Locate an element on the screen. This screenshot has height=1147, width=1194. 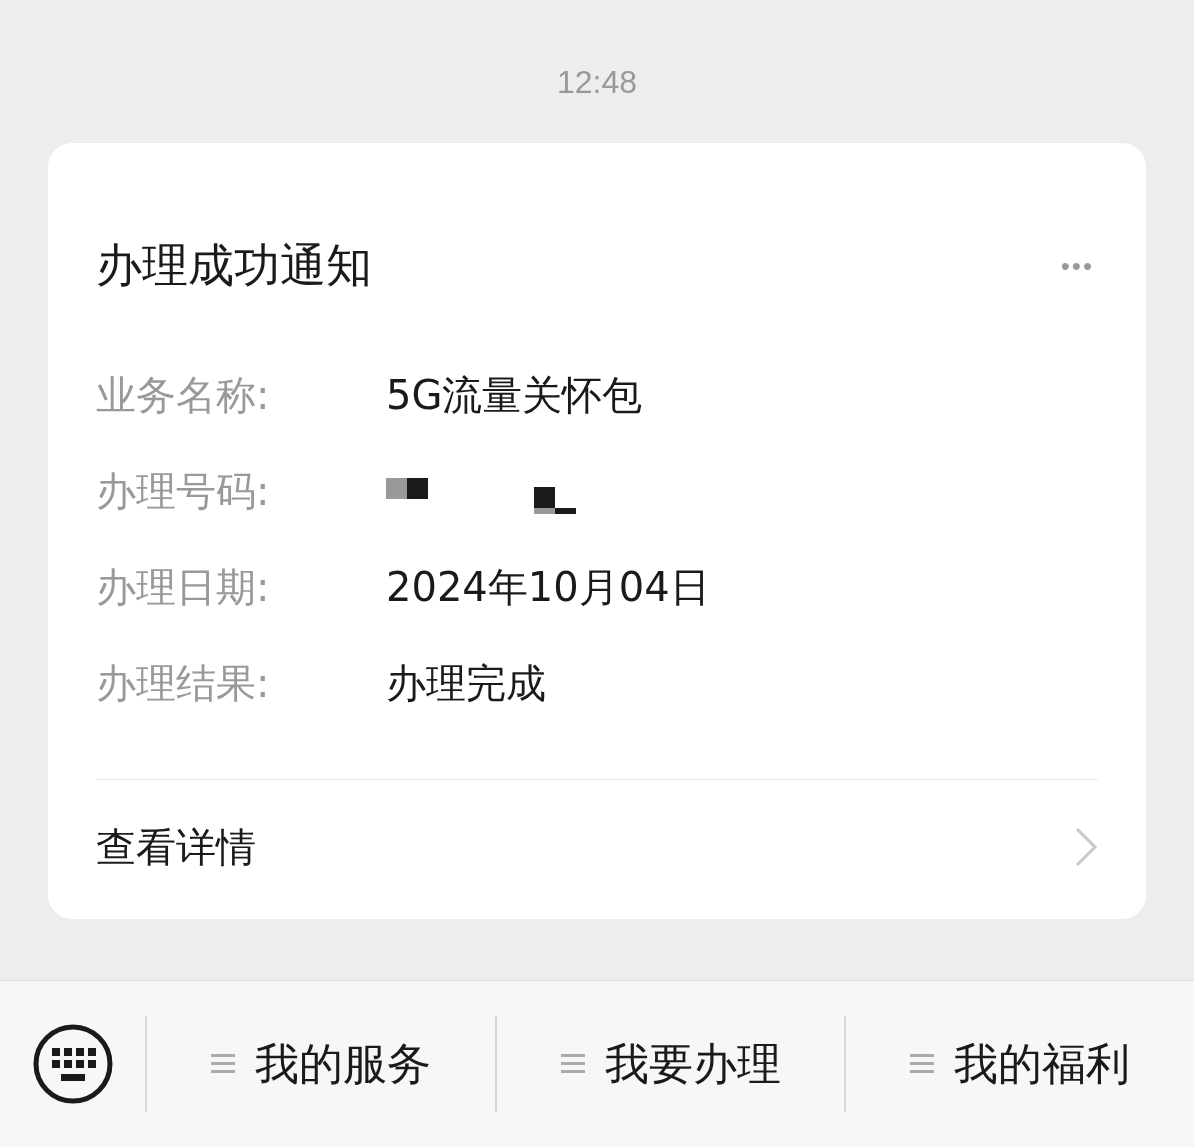
field-value: 2024年10月04日 is located at coordinates (548, 587).